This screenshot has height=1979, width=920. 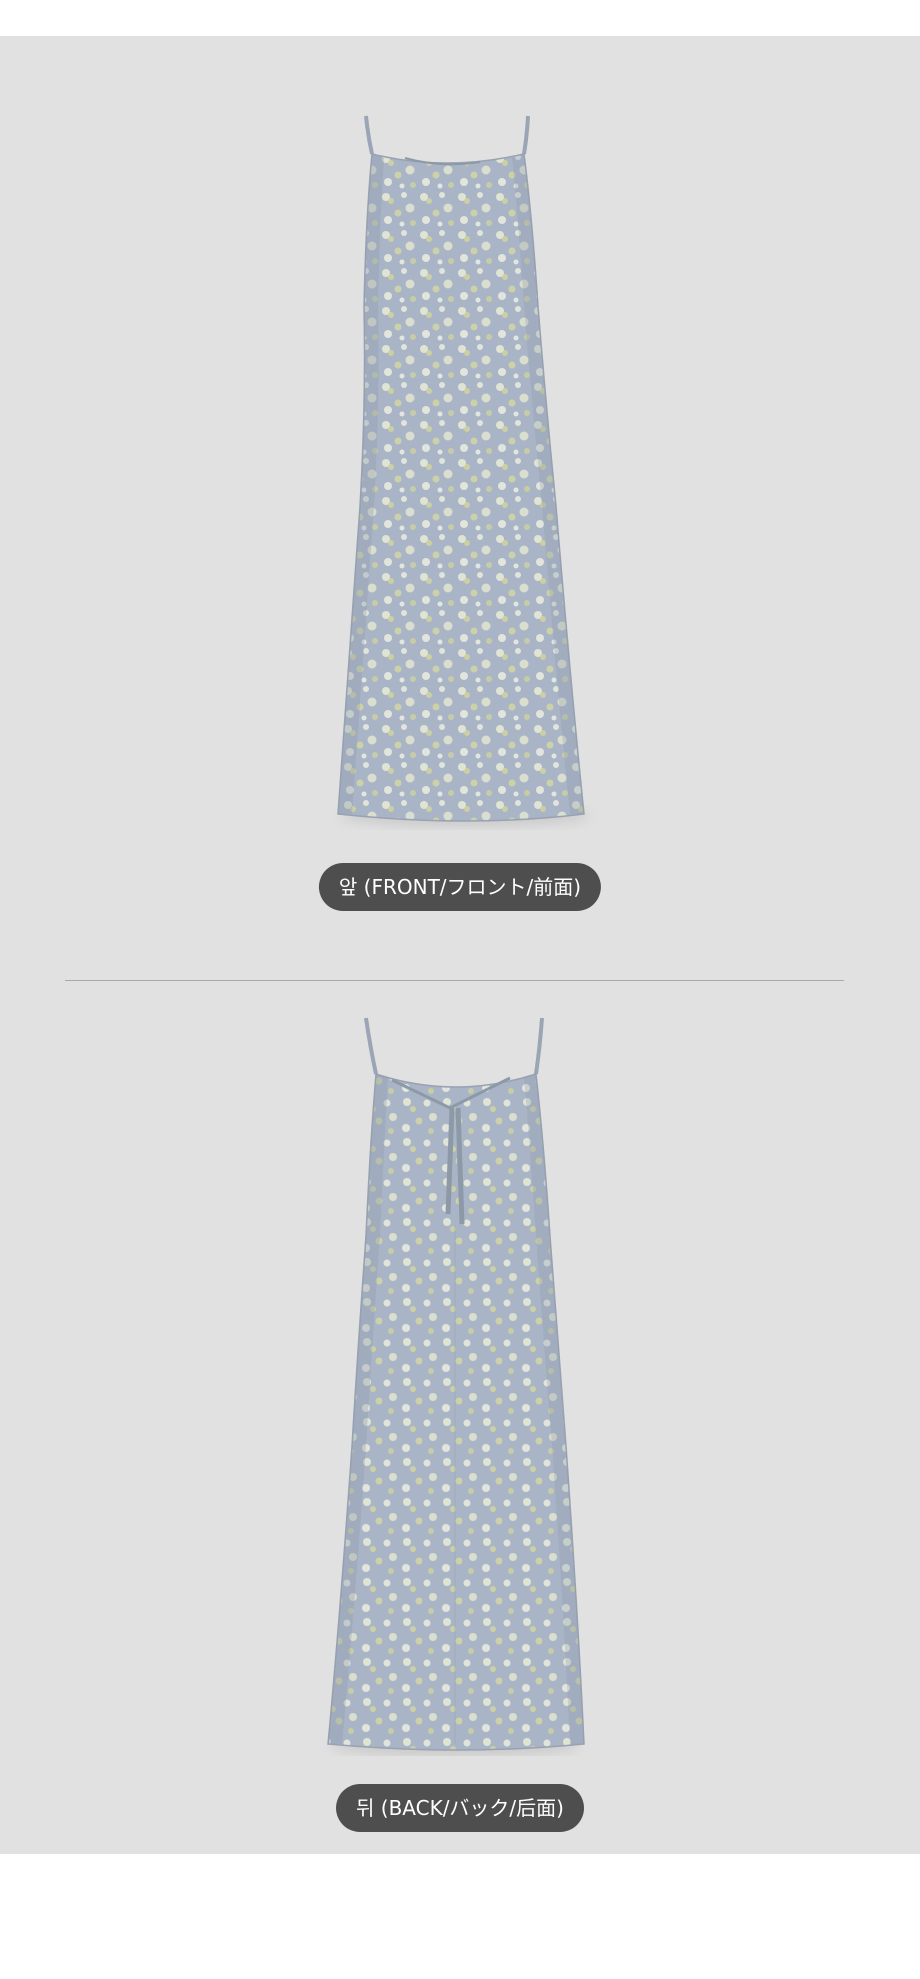 What do you see at coordinates (463, 470) in the screenshot?
I see `dress-front-photo-icon` at bounding box center [463, 470].